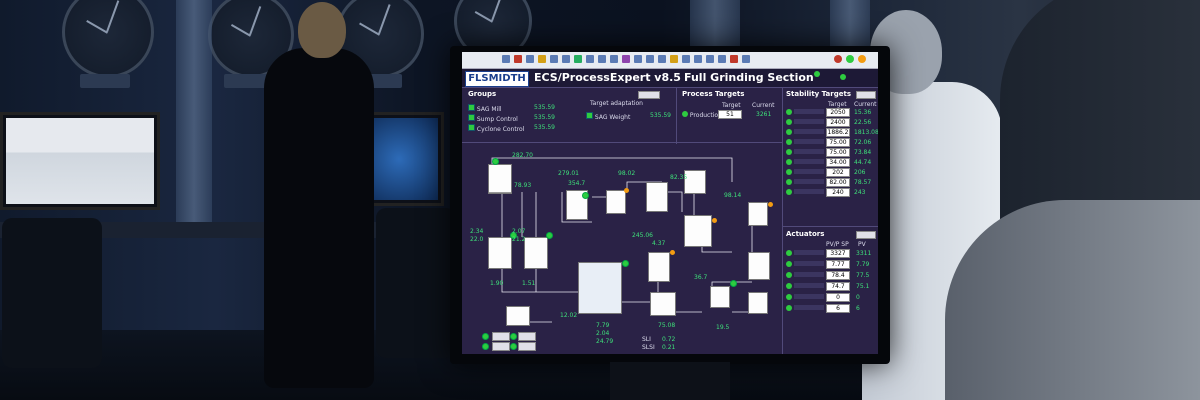 The image size is (1200, 400). Describe the element at coordinates (863, 182) in the screenshot. I see `stability-current-value: 78.57` at that location.